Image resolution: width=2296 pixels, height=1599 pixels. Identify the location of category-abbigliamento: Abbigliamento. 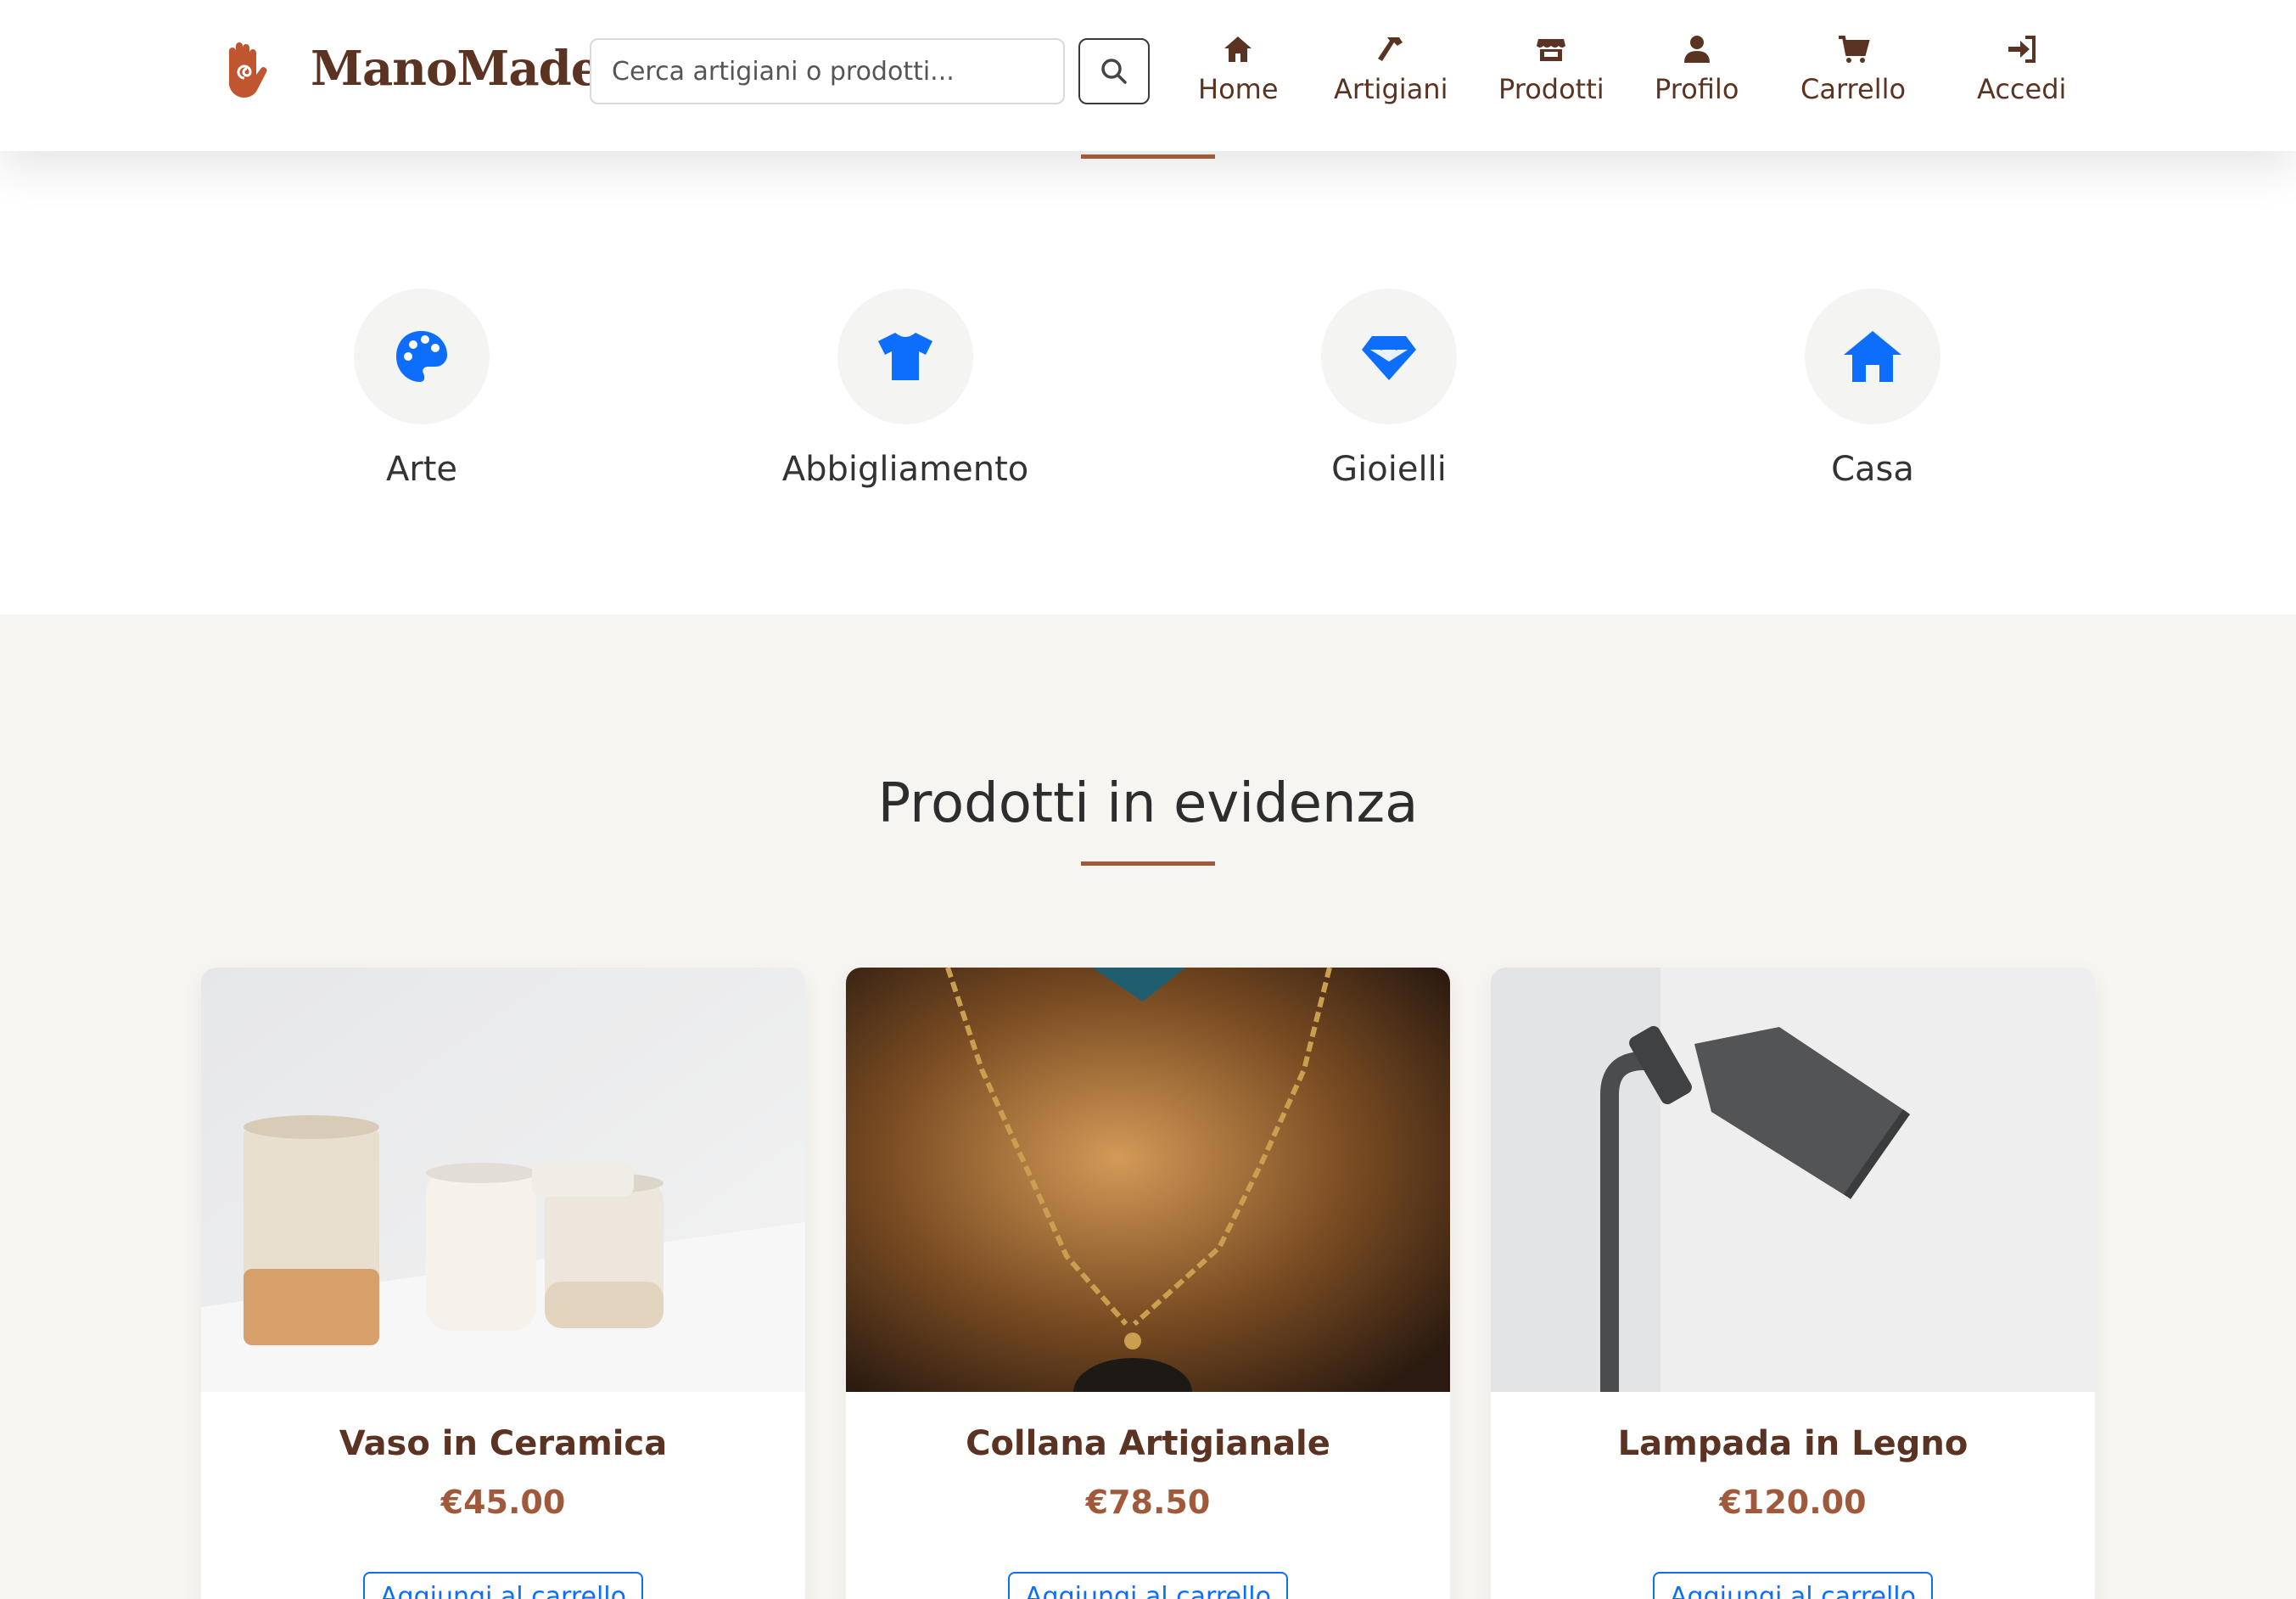
(906, 389).